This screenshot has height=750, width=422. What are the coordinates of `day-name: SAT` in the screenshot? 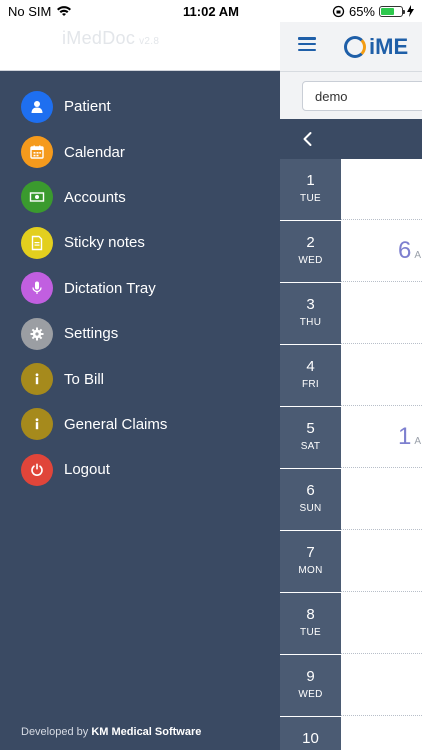 It's located at (310, 446).